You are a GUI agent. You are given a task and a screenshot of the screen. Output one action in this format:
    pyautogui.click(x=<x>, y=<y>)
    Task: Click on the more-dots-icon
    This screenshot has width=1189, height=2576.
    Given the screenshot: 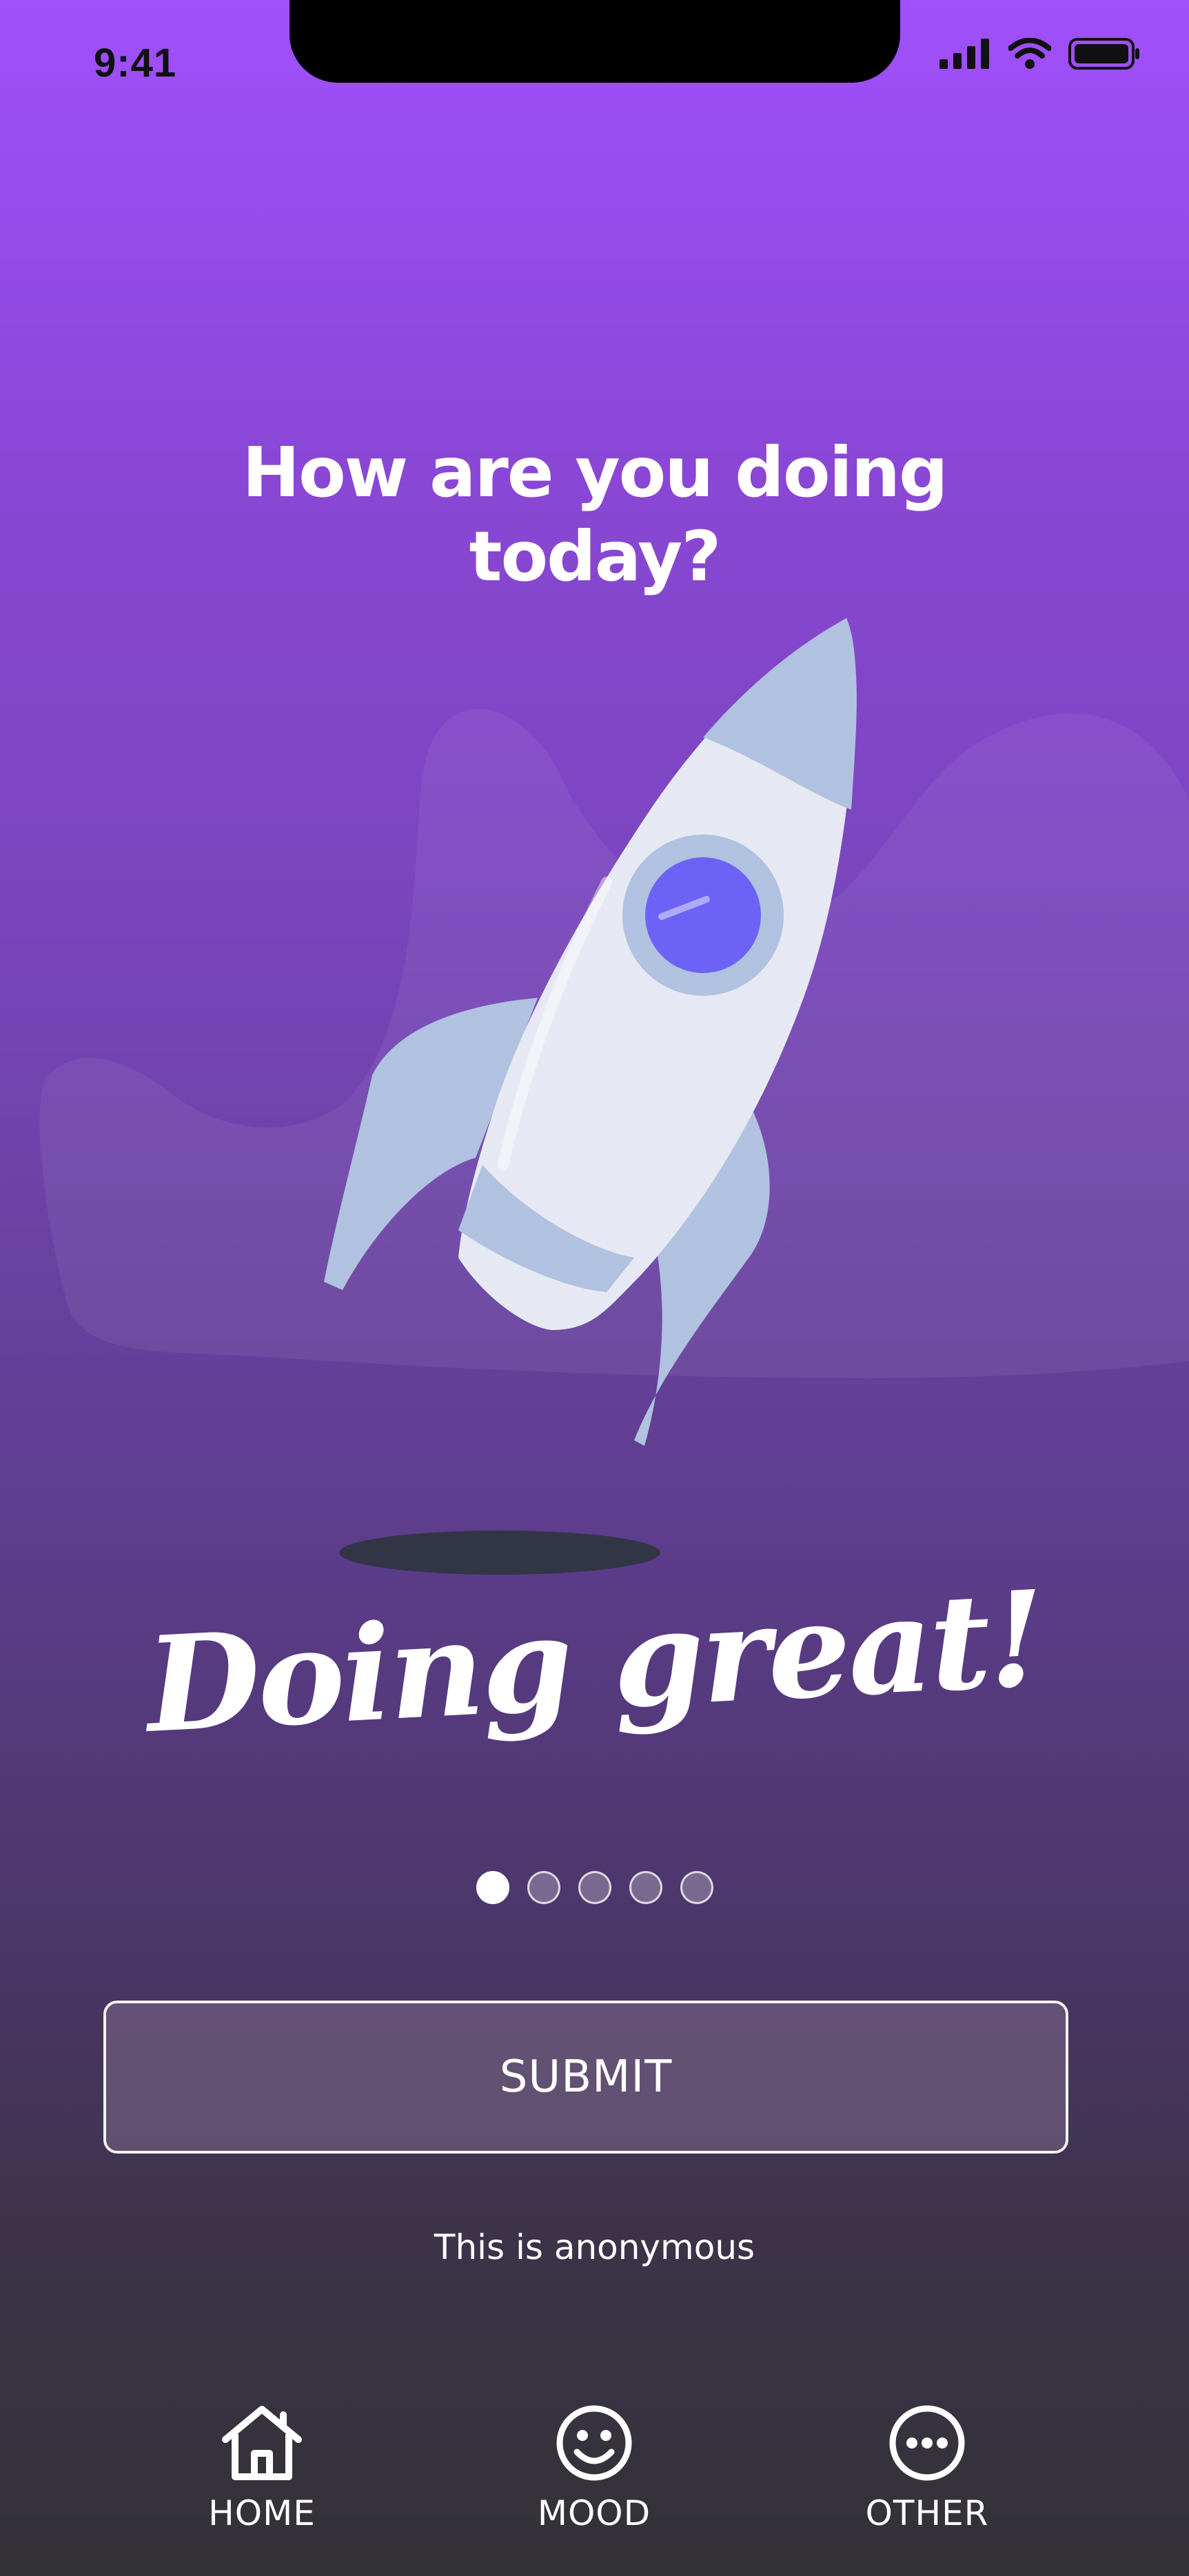 What is the action you would take?
    pyautogui.click(x=927, y=2443)
    